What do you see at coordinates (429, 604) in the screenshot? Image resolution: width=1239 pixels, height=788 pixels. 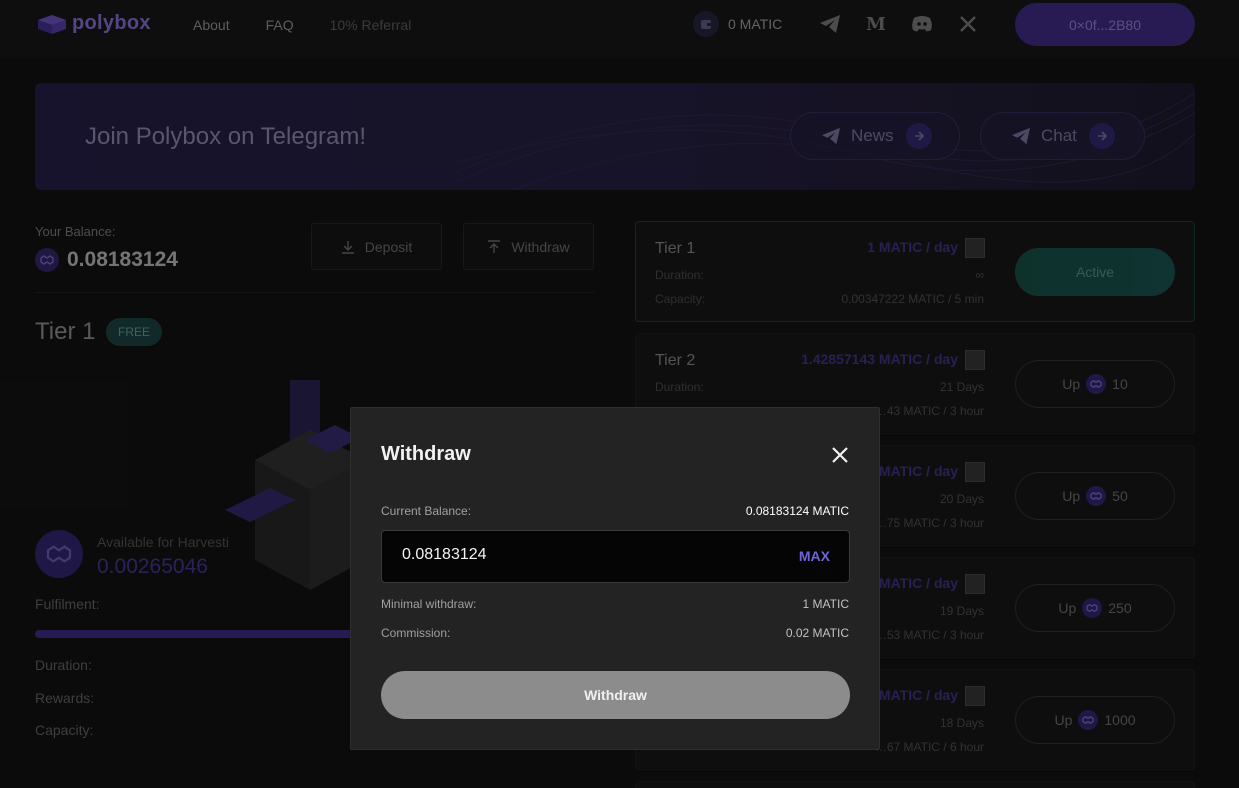 I see `minimal-withdraw-label: Minimal withdraw:` at bounding box center [429, 604].